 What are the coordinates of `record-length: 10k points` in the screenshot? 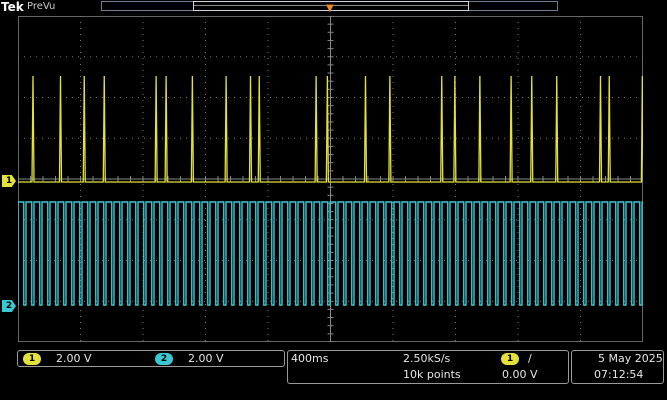 It's located at (432, 374).